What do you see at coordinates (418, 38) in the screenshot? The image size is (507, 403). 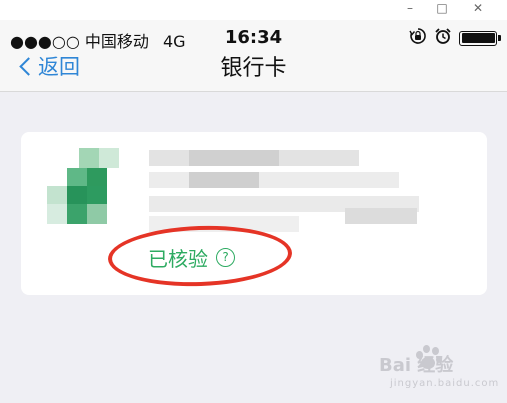 I see `rotation-lock-icon` at bounding box center [418, 38].